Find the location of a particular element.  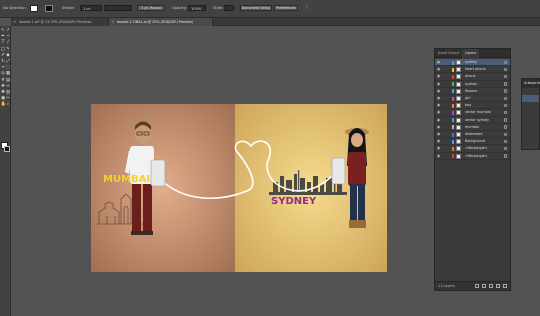

layer-row: ◉ mumbai is located at coordinates (472, 127).